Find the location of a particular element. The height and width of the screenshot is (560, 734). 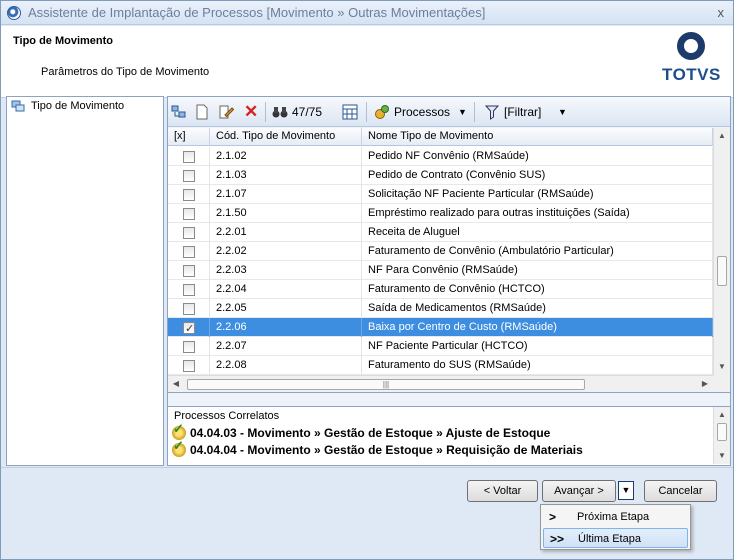

table-row: 2.2.04 Faturamento de Convênio (HCTCO) is located at coordinates (440, 289).